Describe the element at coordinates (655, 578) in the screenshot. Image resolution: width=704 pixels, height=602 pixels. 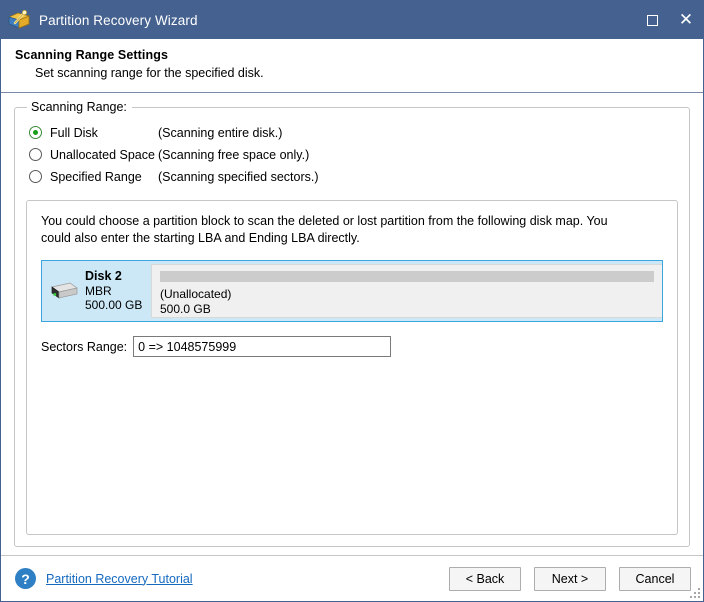
I see `cancel-button: Cancel` at that location.